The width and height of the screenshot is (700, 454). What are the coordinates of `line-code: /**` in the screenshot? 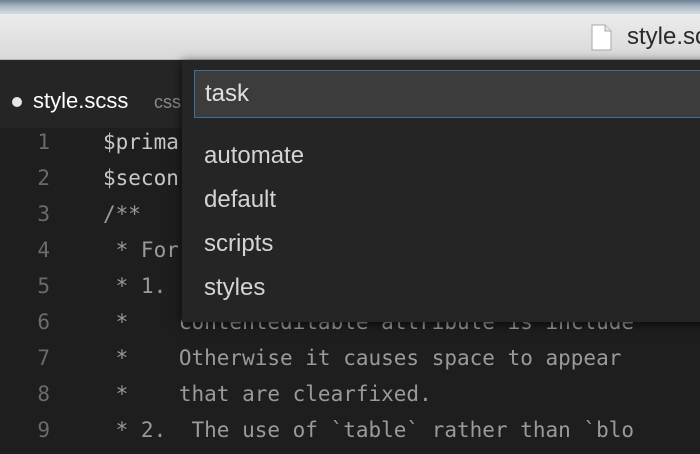 It's located at (122, 214).